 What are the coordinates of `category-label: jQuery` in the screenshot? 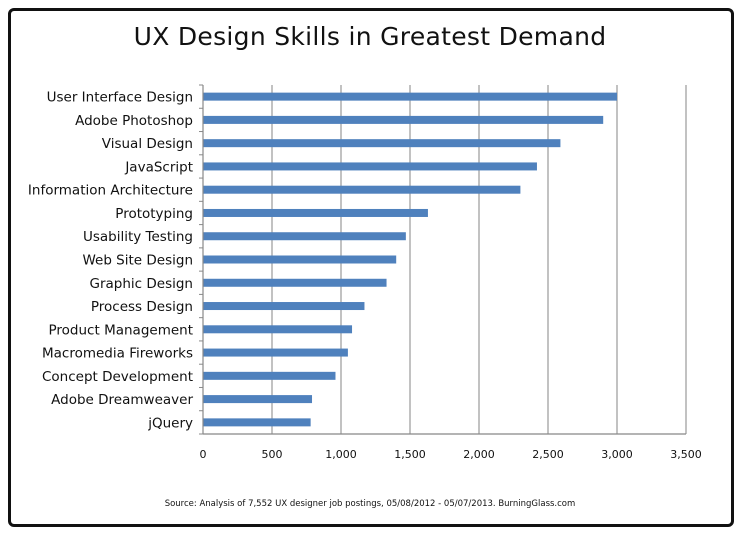 It's located at (170, 423).